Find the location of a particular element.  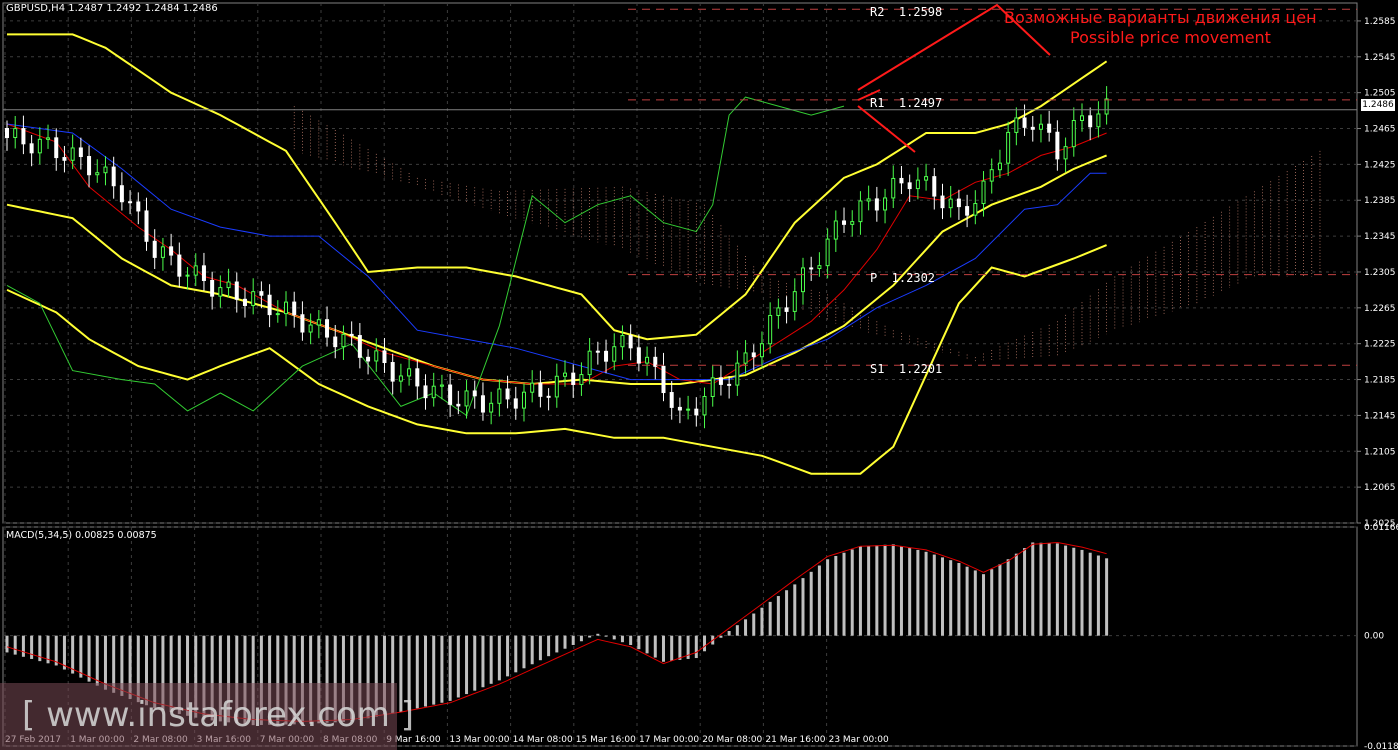

macd-tick-label: 0.01166 is located at coordinates (1381, 528).